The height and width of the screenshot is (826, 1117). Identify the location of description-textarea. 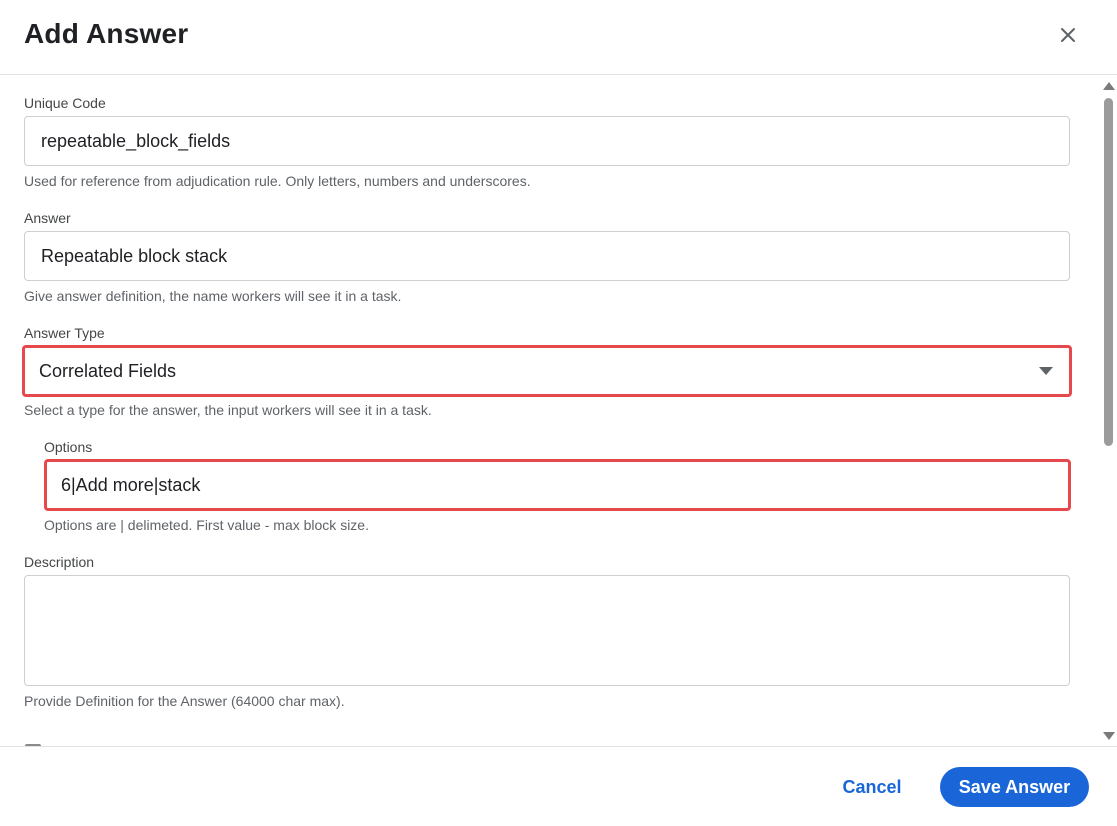
(547, 630).